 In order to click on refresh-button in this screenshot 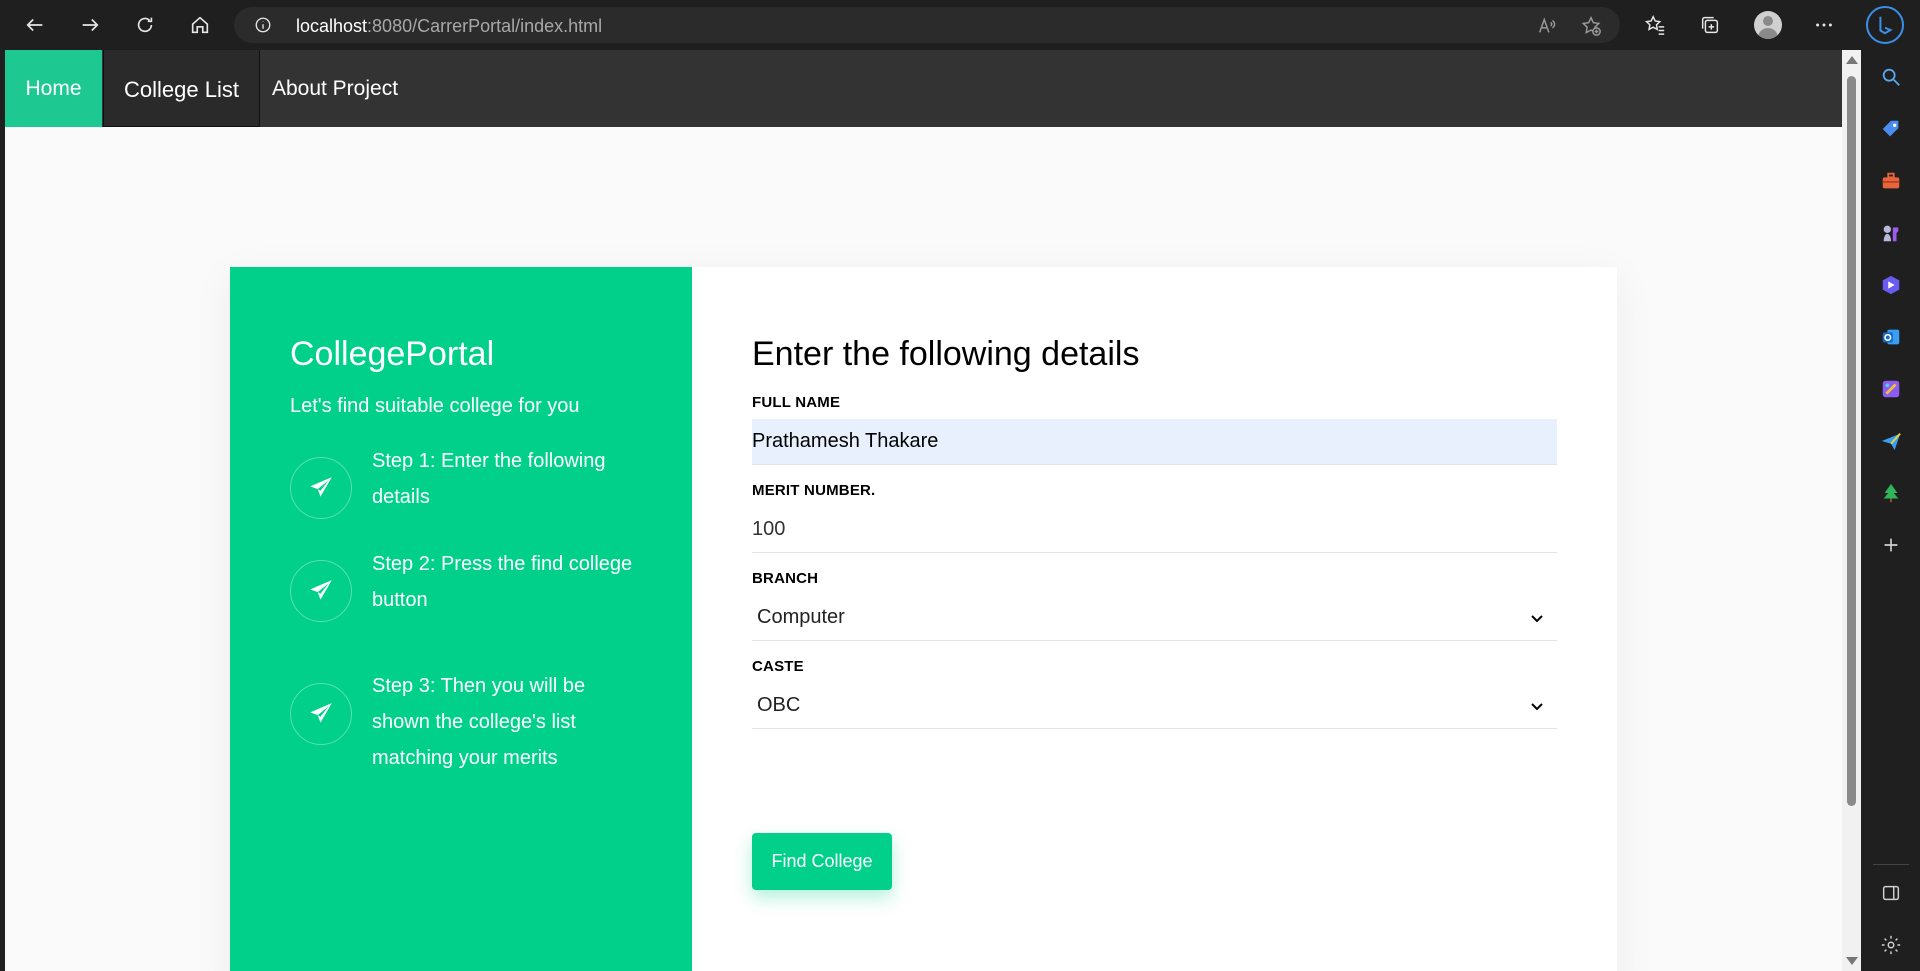, I will do `click(145, 25)`.